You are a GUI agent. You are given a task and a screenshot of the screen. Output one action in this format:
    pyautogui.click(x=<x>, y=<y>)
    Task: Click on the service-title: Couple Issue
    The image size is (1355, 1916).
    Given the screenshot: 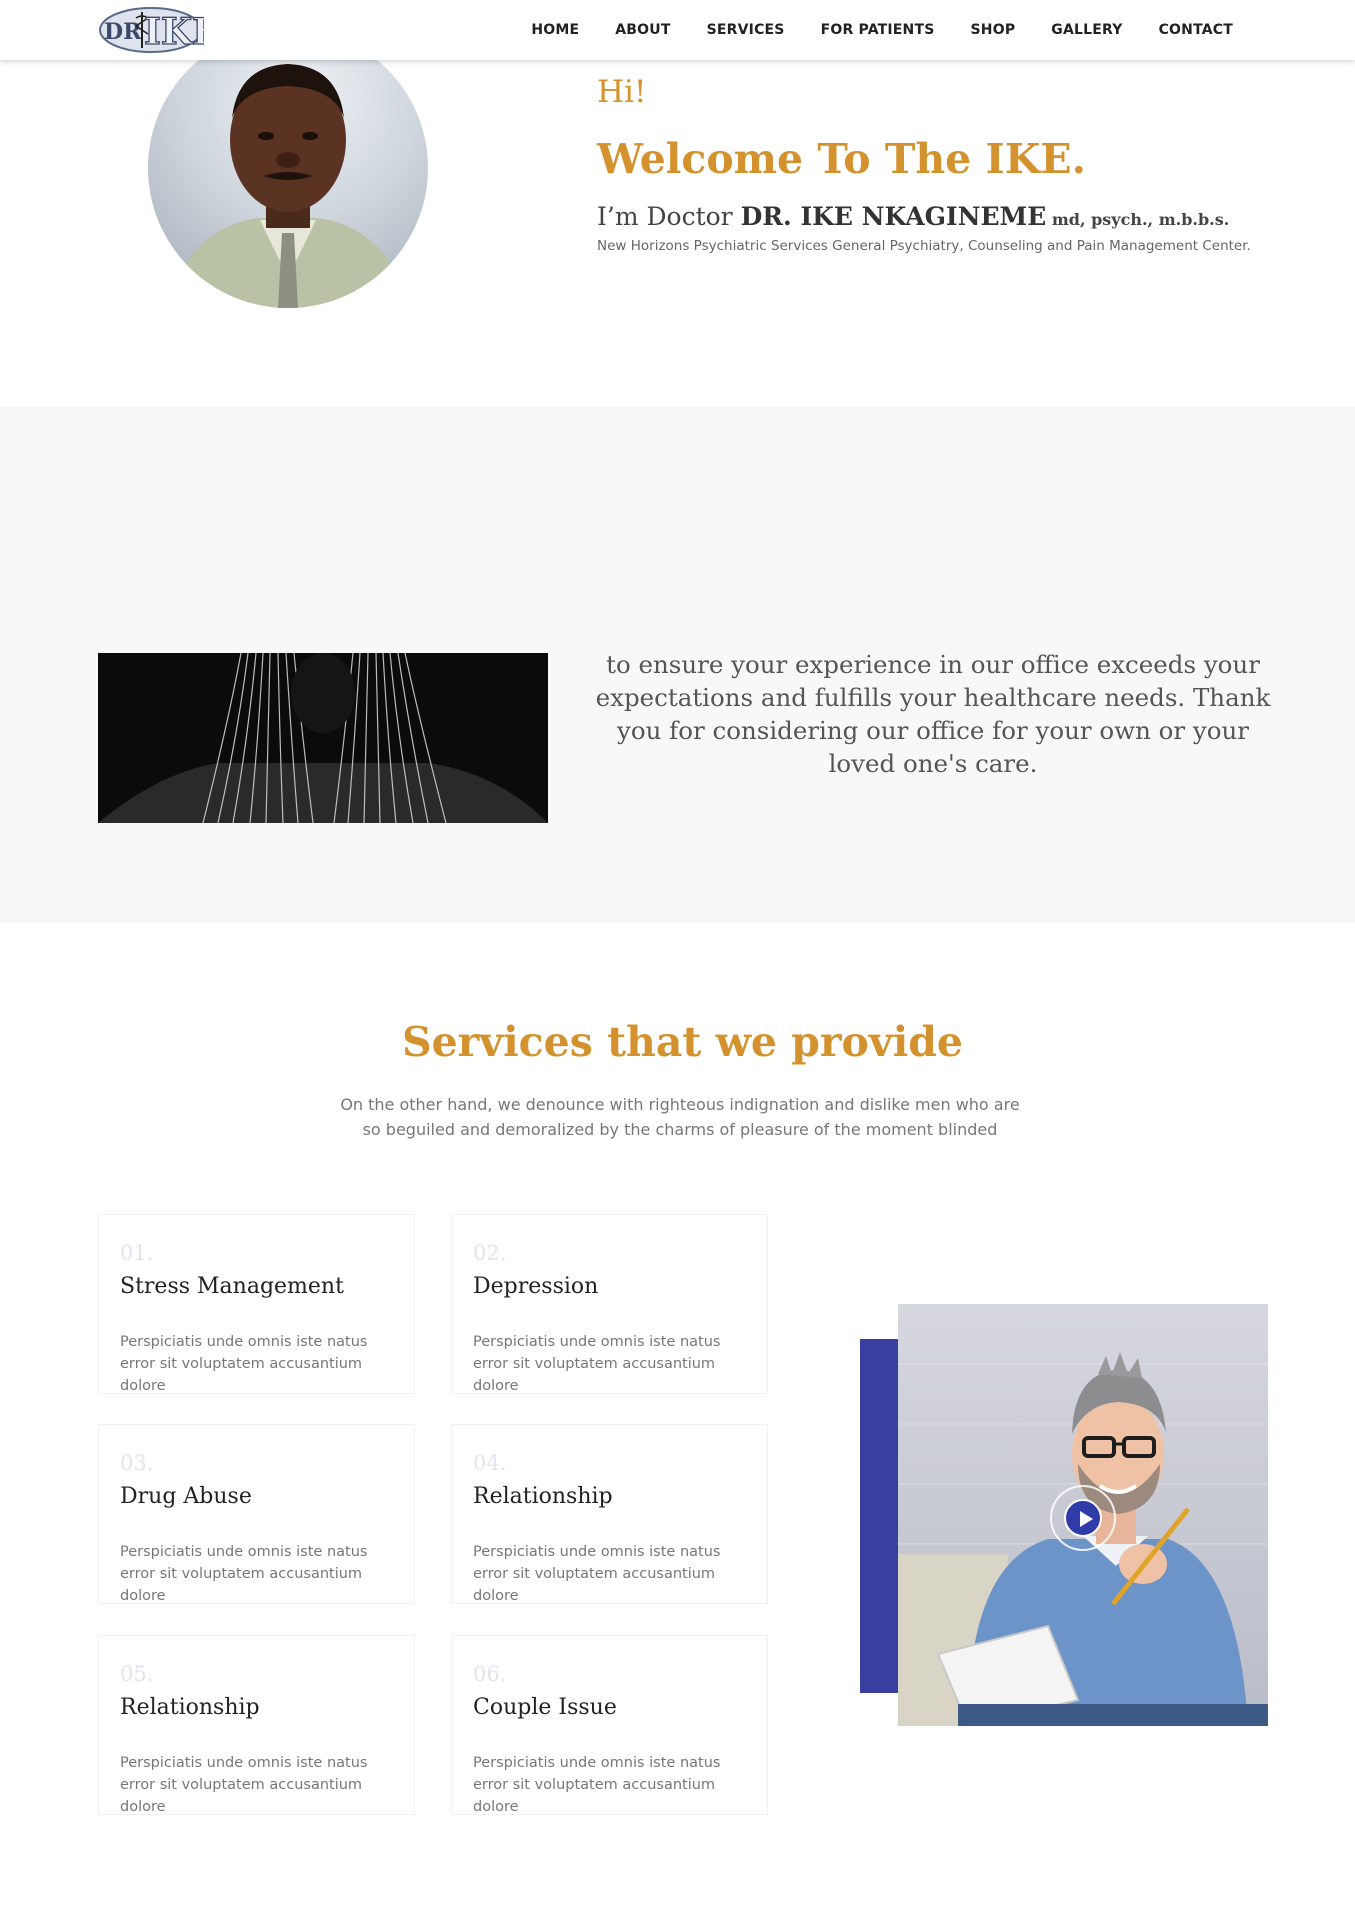 What is the action you would take?
    pyautogui.click(x=545, y=1707)
    